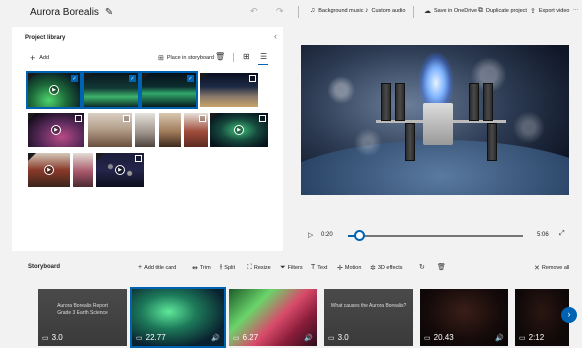  Describe the element at coordinates (319, 267) in the screenshot. I see `text-button: T Text` at that location.